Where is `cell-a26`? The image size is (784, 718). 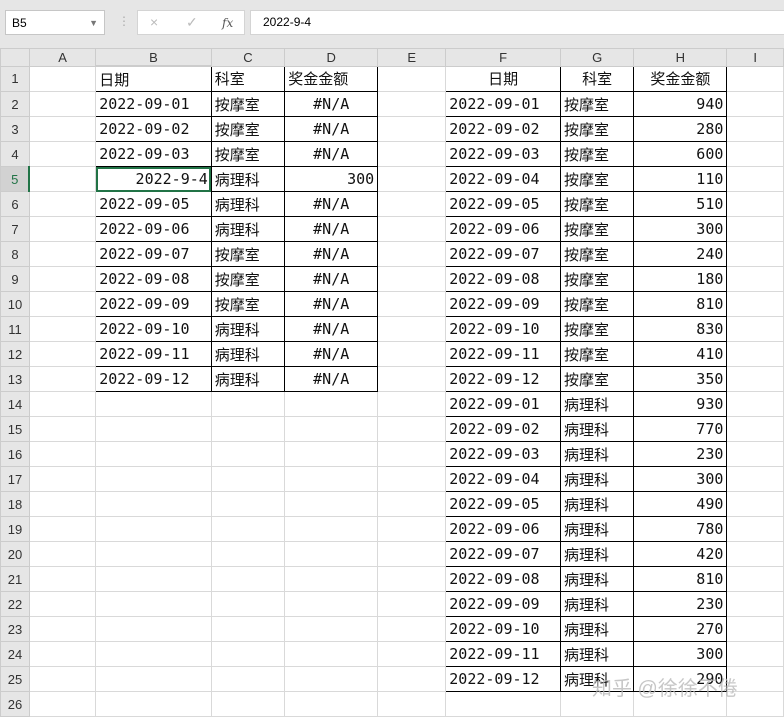
cell-a26 is located at coordinates (62, 704).